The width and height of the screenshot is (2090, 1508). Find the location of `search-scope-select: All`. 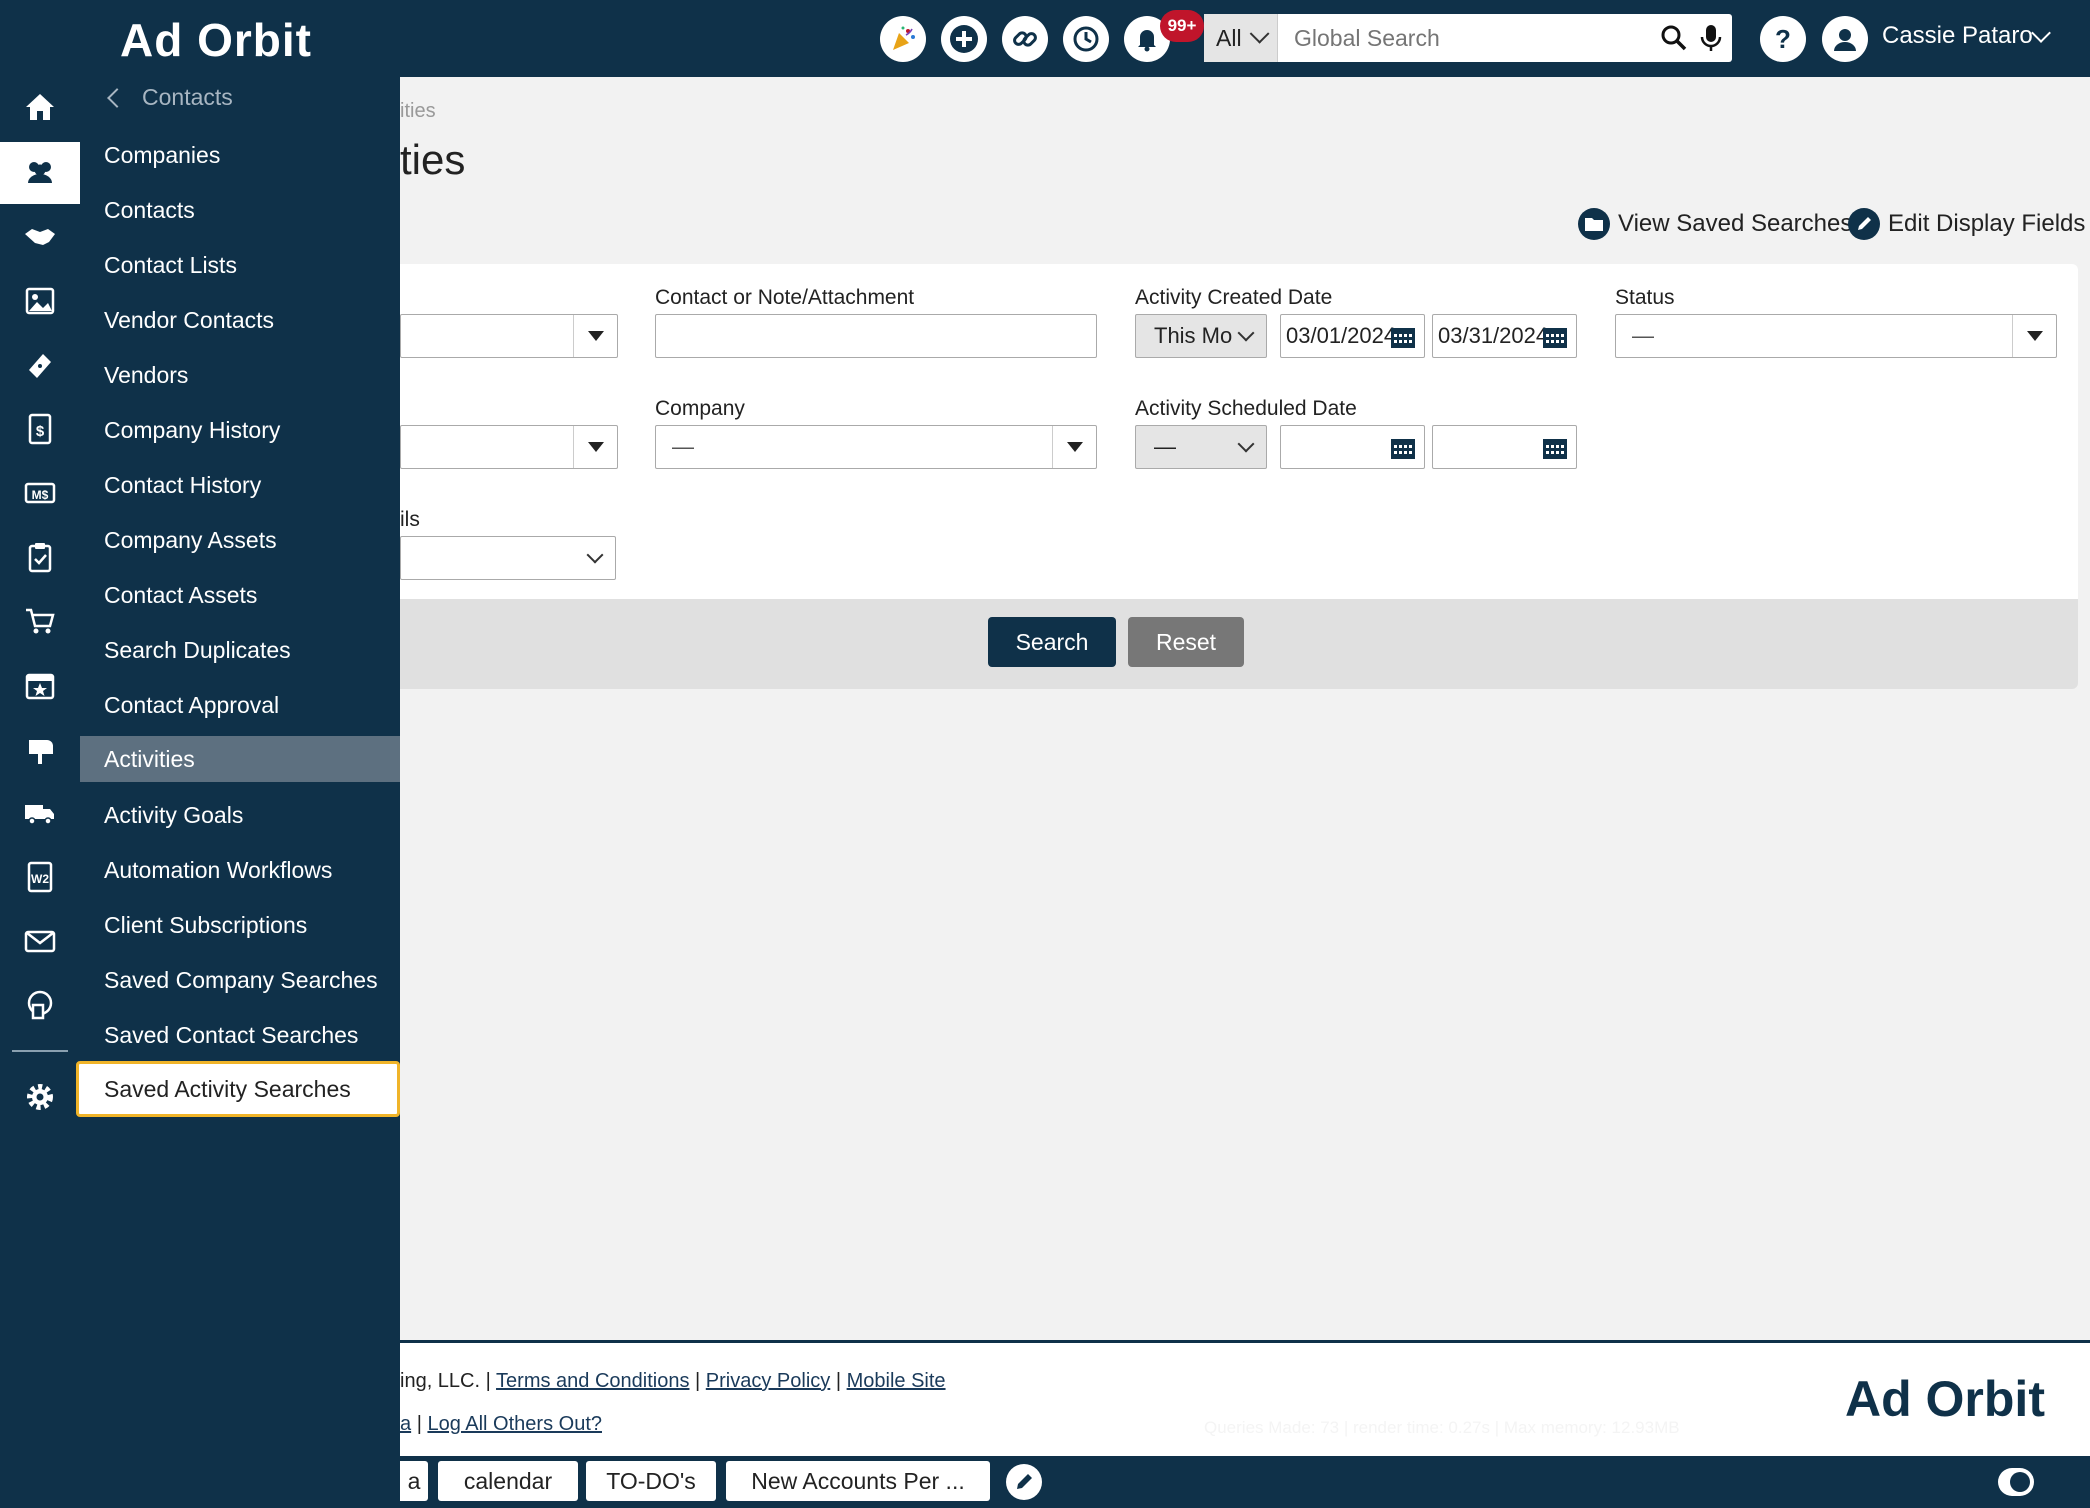

search-scope-select: All is located at coordinates (1241, 38).